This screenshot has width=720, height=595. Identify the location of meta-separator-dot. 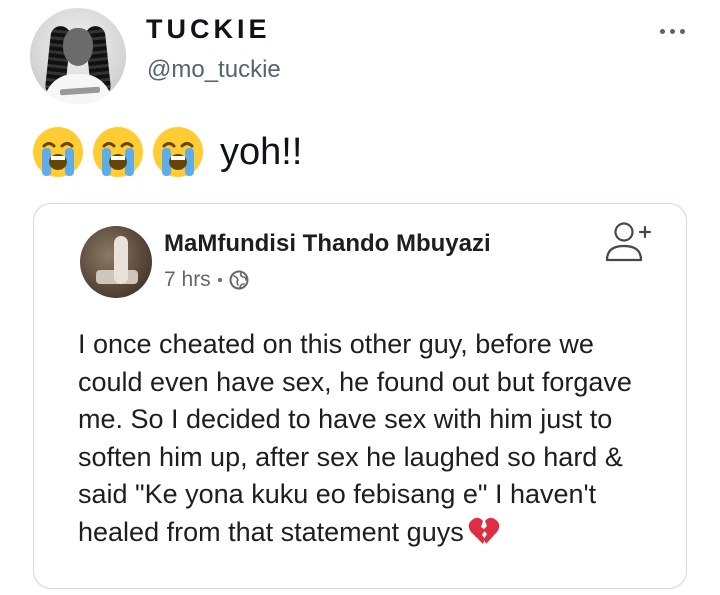
(219, 280).